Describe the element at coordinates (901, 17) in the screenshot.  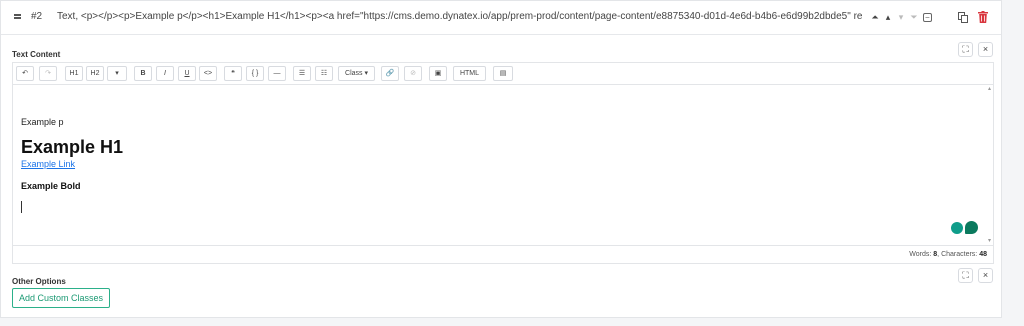
I see `move-down-icon: ▾` at that location.